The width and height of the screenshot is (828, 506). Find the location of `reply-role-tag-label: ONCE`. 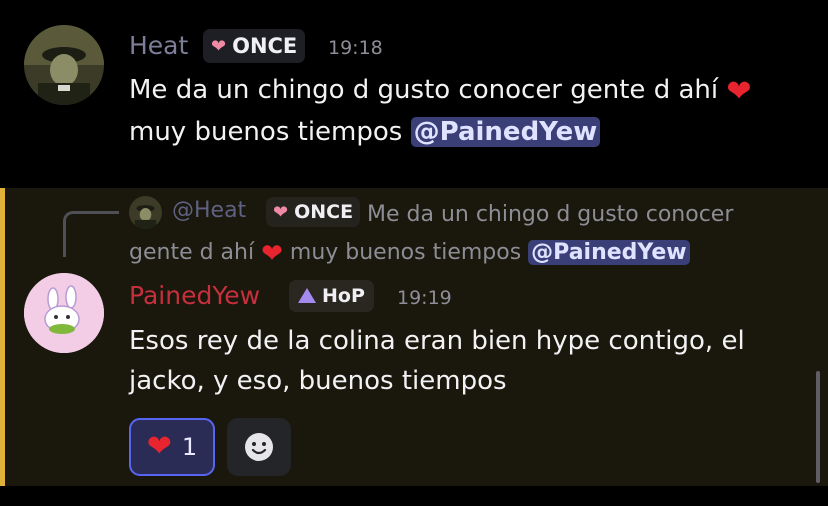

reply-role-tag-label: ONCE is located at coordinates (324, 212).